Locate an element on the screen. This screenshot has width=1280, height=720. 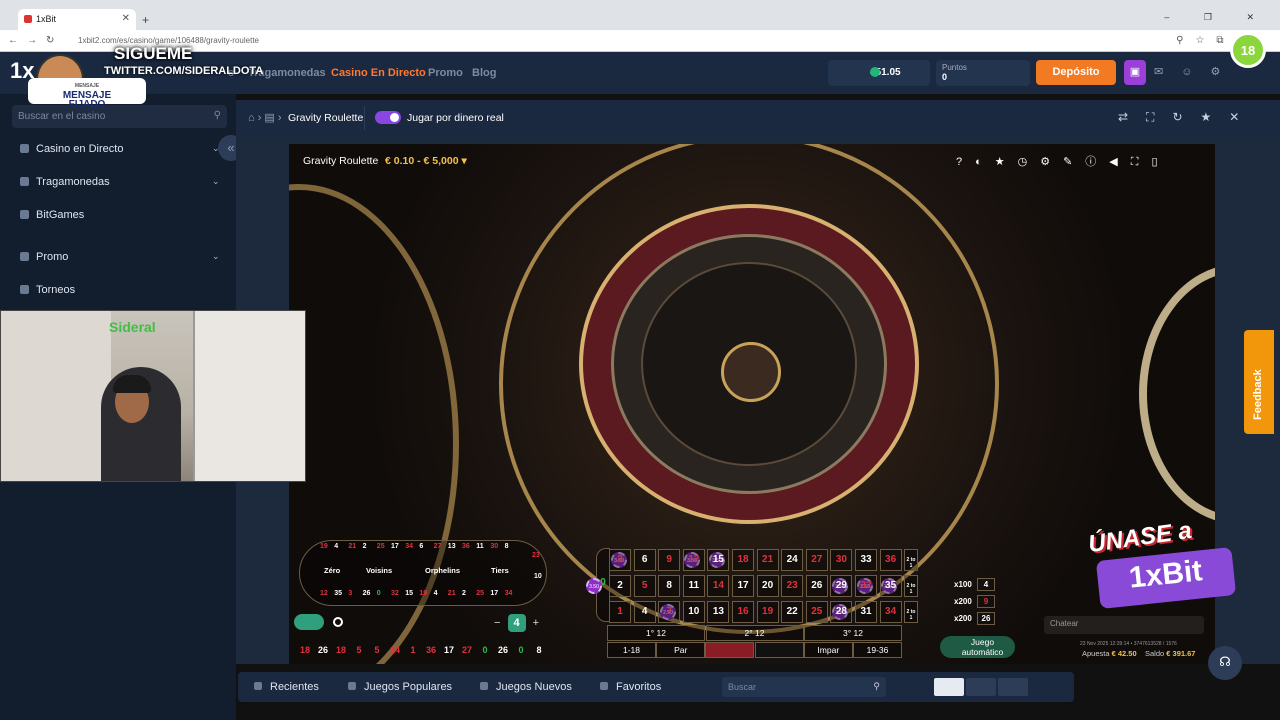
nav-promo: Promo is located at coordinates (445, 73).